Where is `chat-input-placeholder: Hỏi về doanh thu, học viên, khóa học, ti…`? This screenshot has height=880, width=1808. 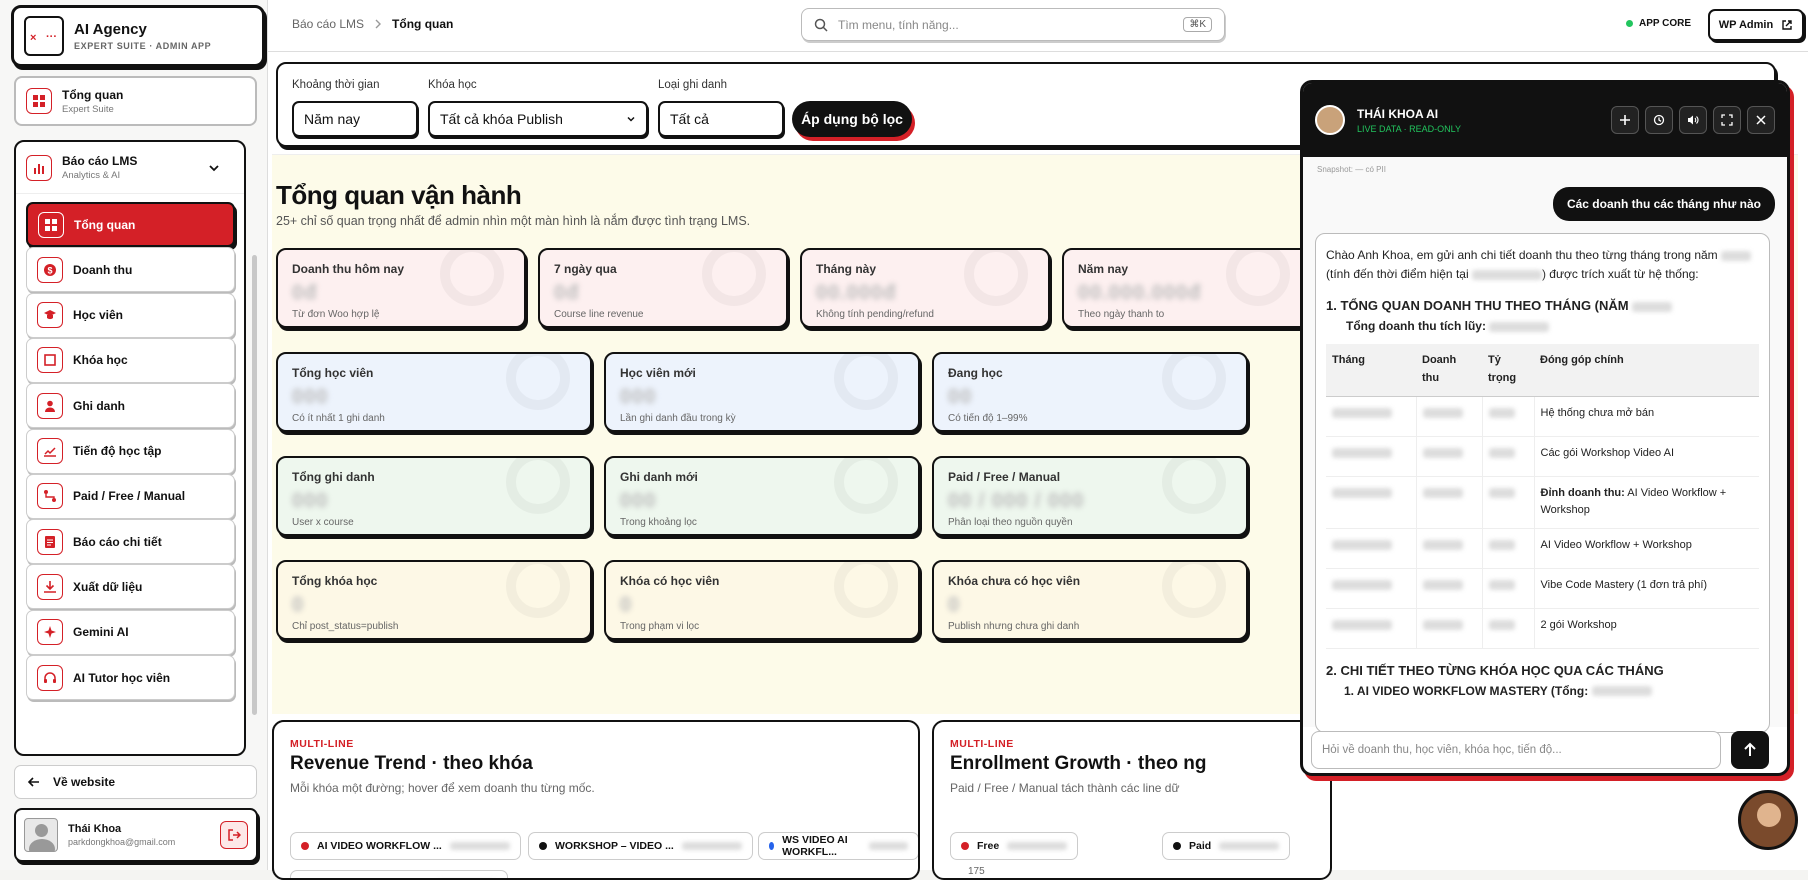 chat-input-placeholder: Hỏi về doanh thu, học viên, khóa học, ti… is located at coordinates (1442, 750).